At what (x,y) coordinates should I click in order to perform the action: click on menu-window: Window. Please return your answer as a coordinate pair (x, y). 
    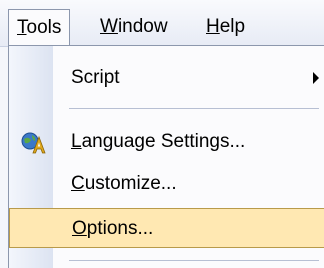
    Looking at the image, I should click on (134, 27).